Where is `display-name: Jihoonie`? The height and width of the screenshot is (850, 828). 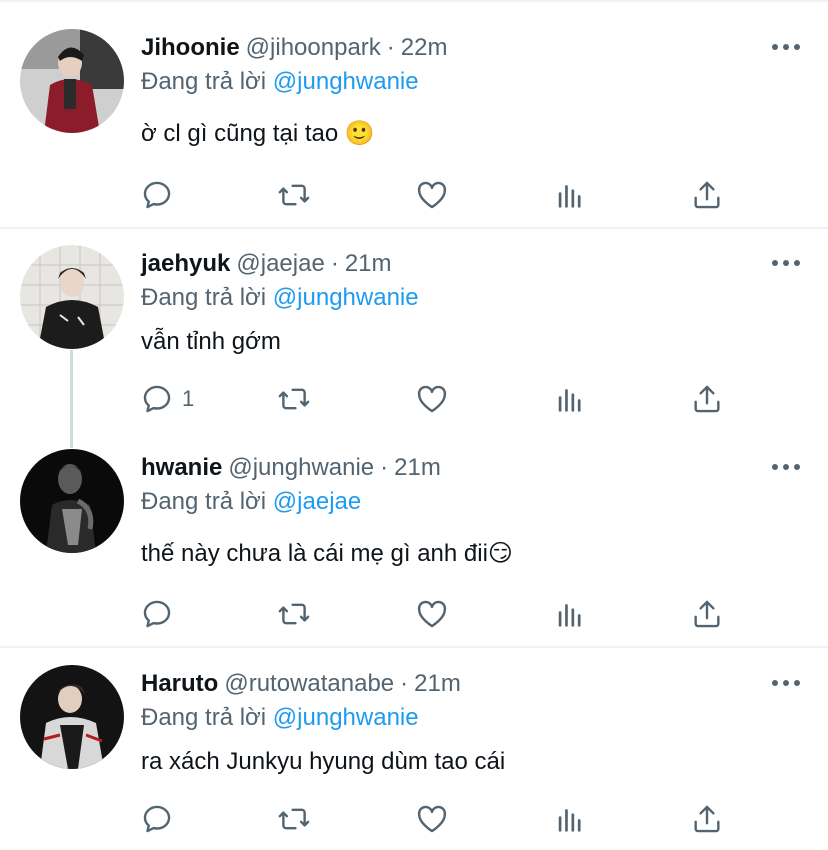 display-name: Jihoonie is located at coordinates (190, 47).